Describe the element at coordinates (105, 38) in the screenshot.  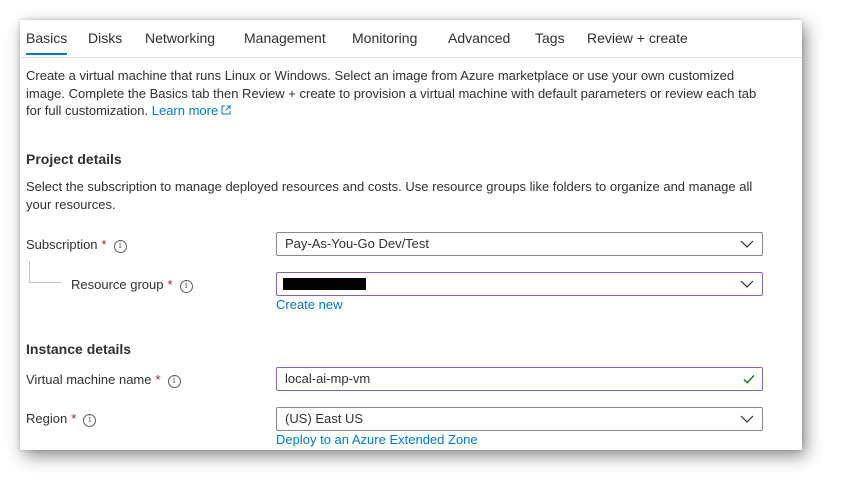
I see `tab-disks: Disks` at that location.